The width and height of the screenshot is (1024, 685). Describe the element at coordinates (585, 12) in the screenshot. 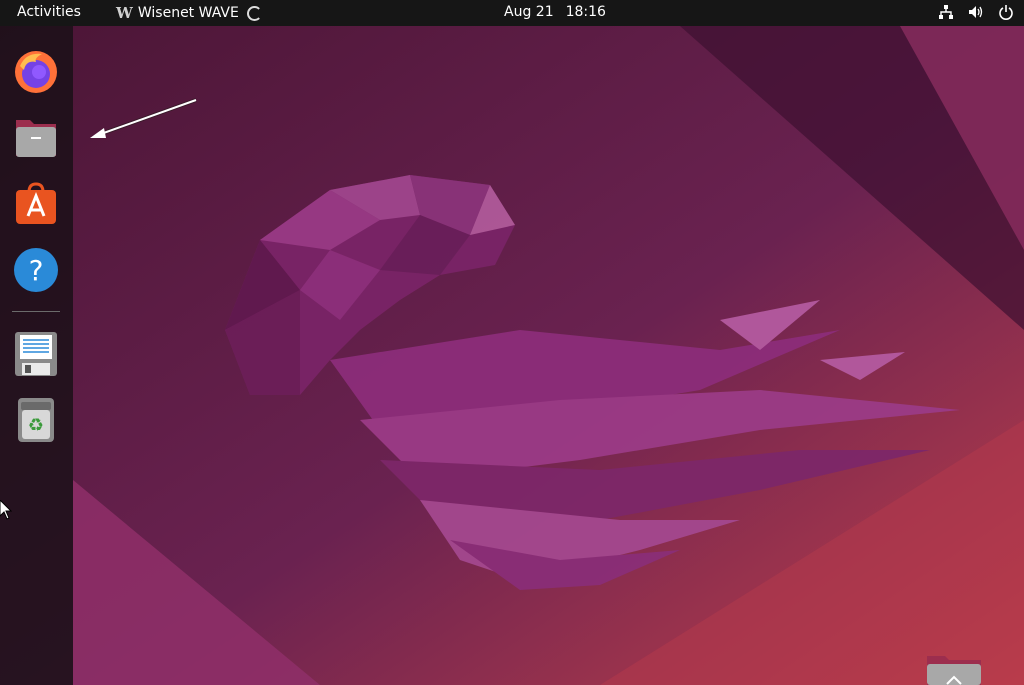

I see `clock-time: 18:16` at that location.